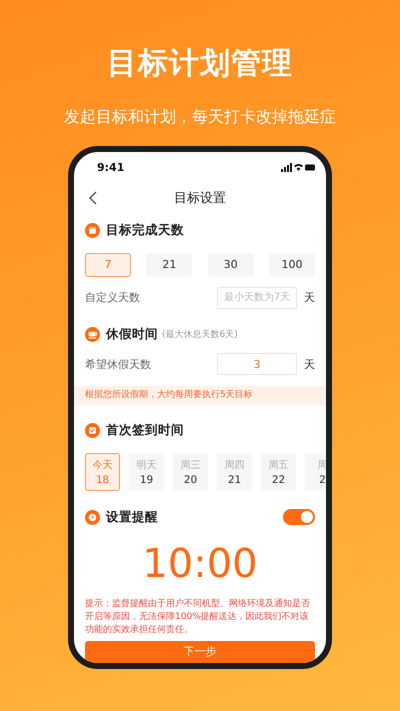 The image size is (400, 711). I want to click on reminder-hint: 提示：监督提醒由于用户不同机型、网络环境及通知是否开启等原因，无法保障100%提醒送达，因此我们不对该功能的实效承担任何责任。, so click(198, 618).